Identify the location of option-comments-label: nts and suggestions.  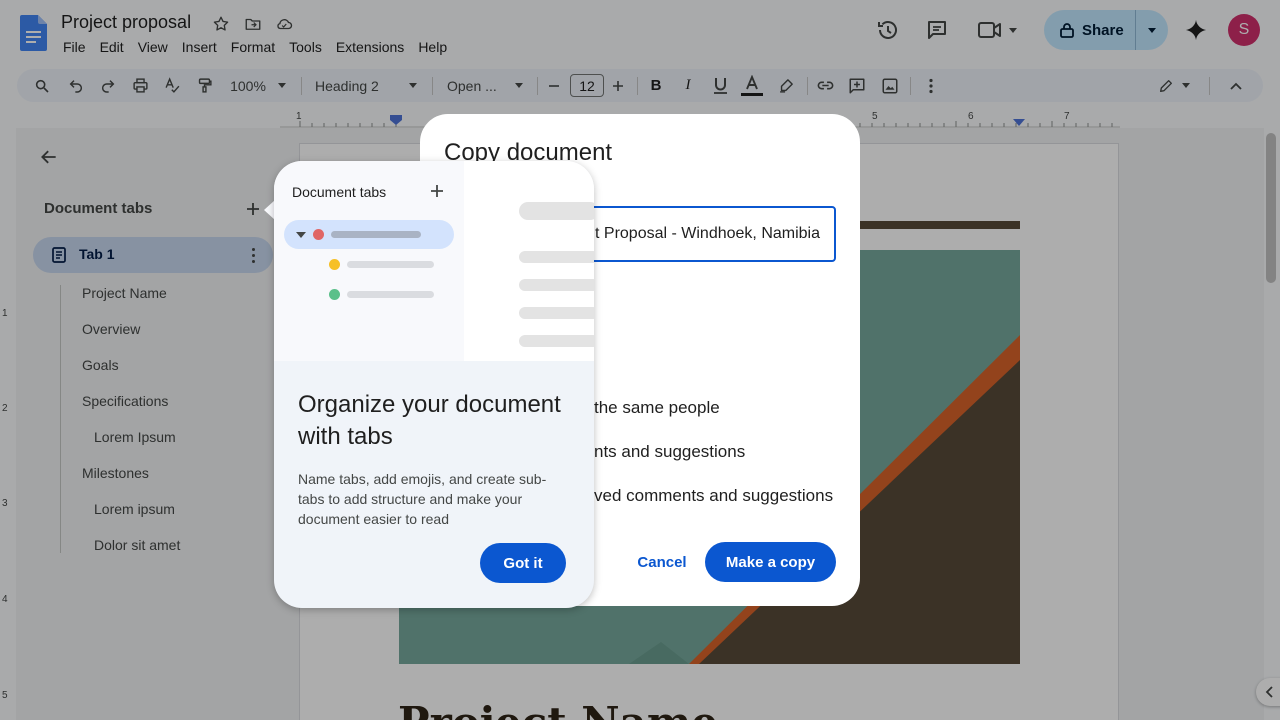
(669, 452).